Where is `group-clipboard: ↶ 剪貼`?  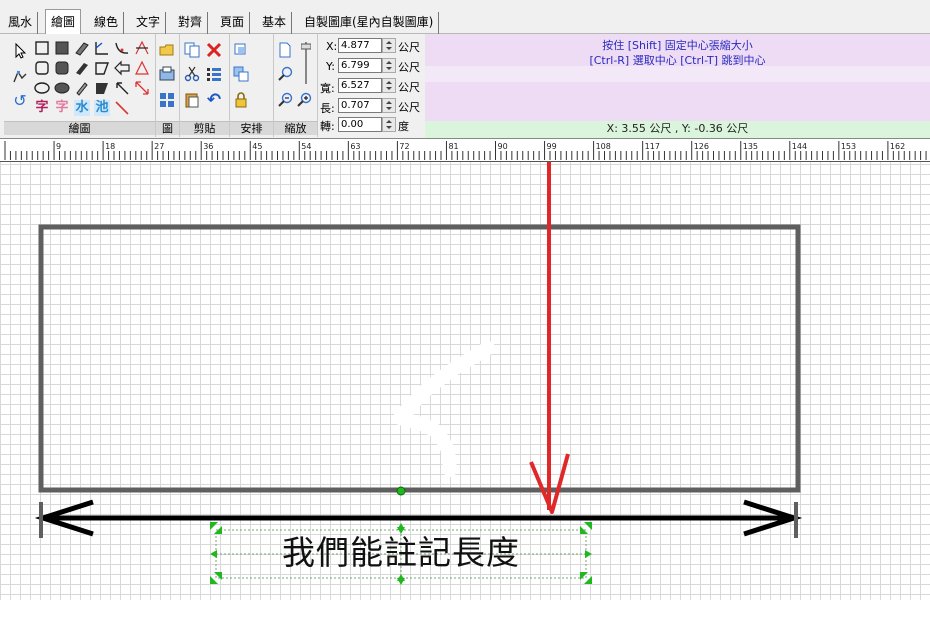
group-clipboard: ↶ 剪貼 is located at coordinates (205, 85).